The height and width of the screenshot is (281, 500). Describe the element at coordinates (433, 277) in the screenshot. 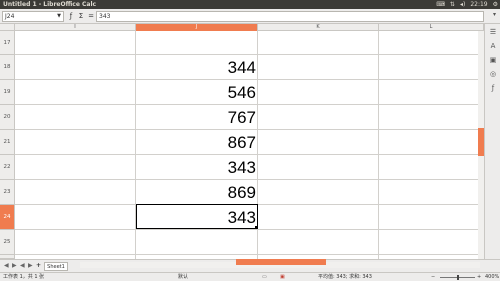

I see `zoom-out-icon: −` at that location.